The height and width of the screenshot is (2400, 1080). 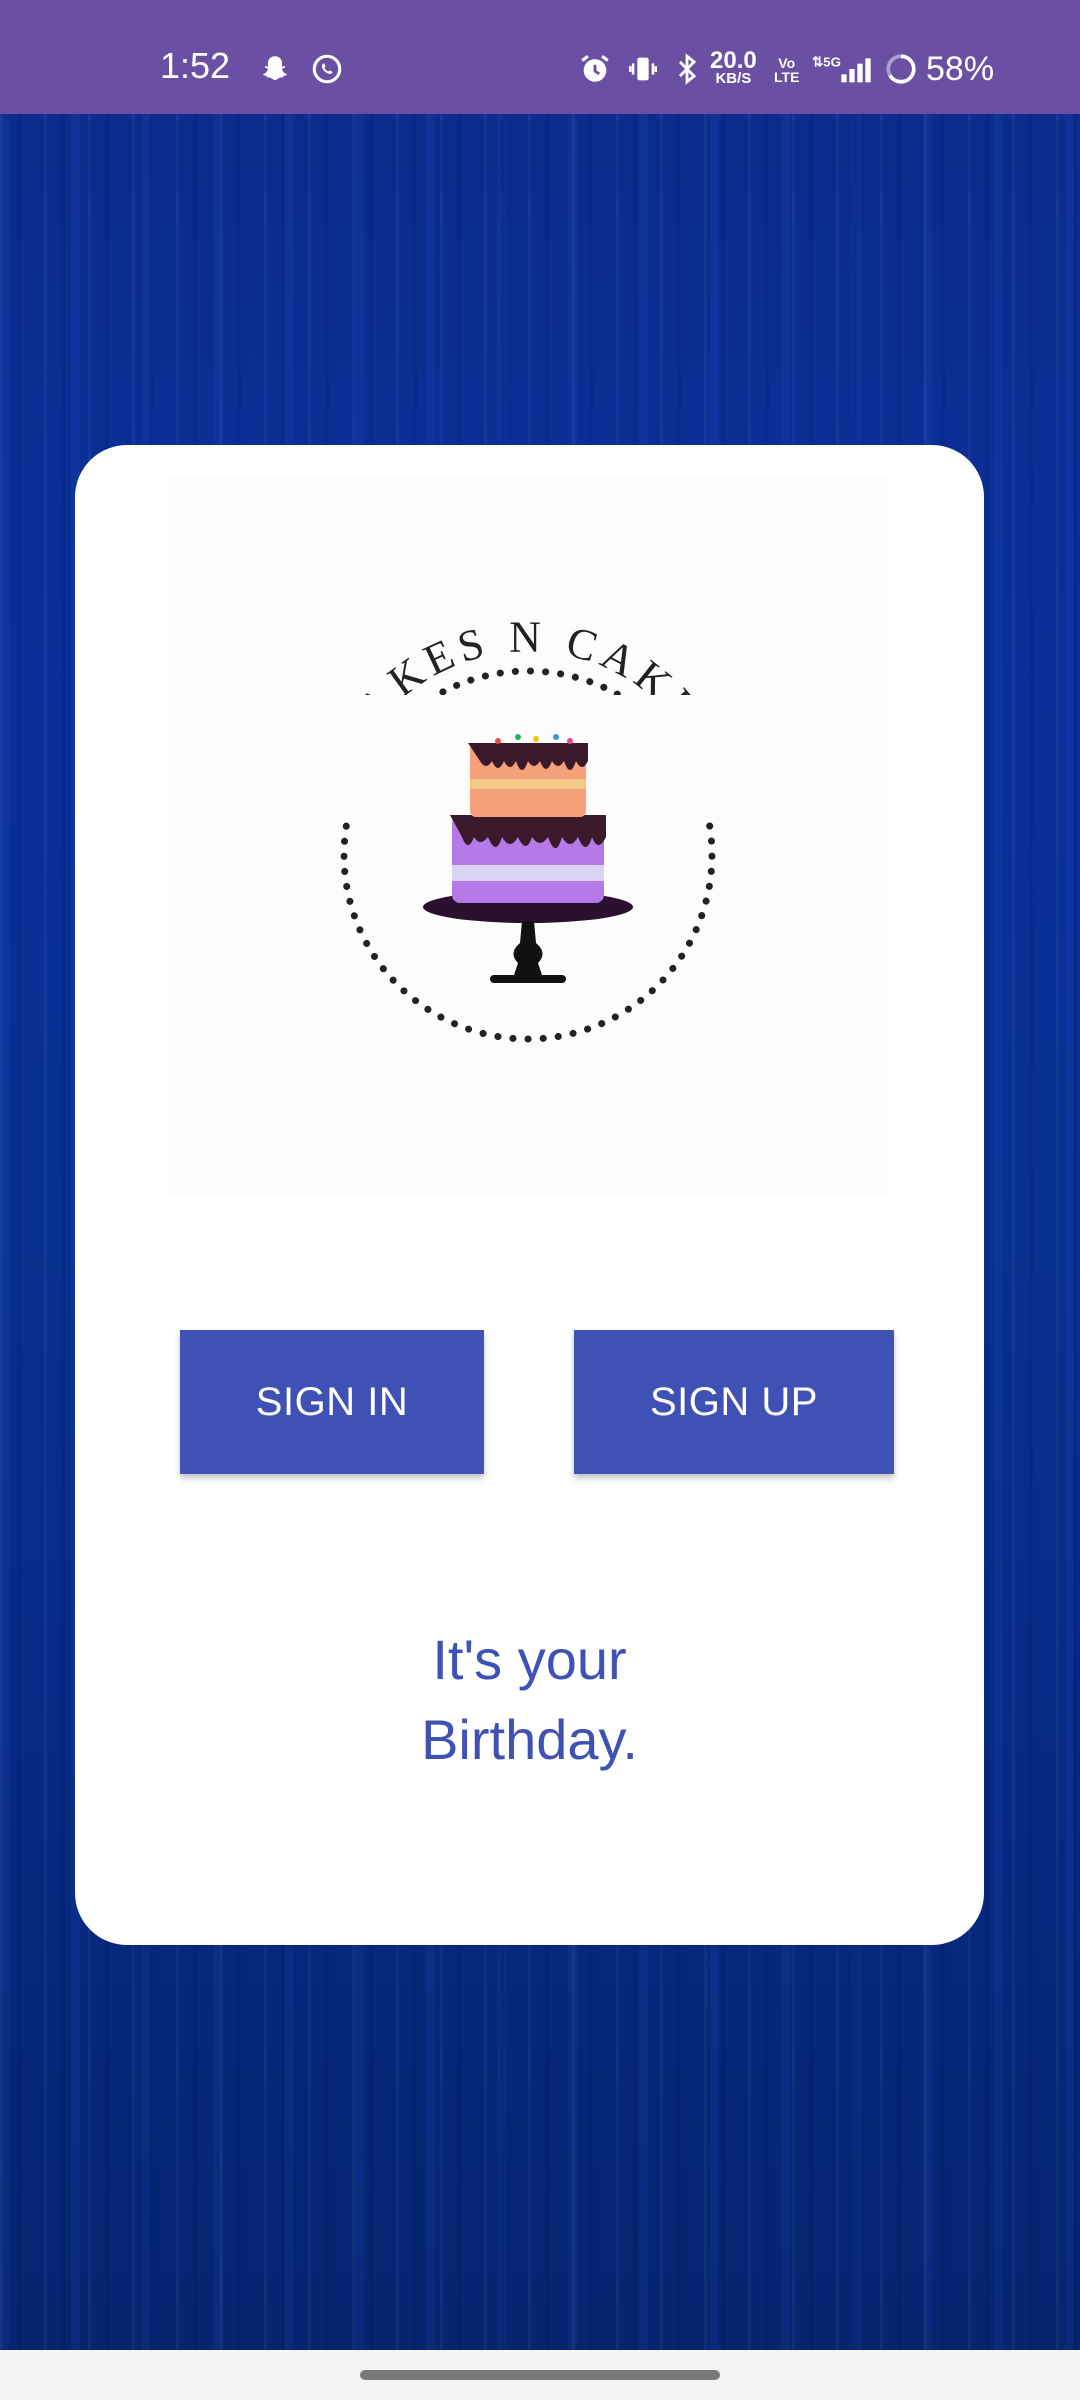 What do you see at coordinates (332, 1402) in the screenshot?
I see `sign-in-button: SIGN IN` at bounding box center [332, 1402].